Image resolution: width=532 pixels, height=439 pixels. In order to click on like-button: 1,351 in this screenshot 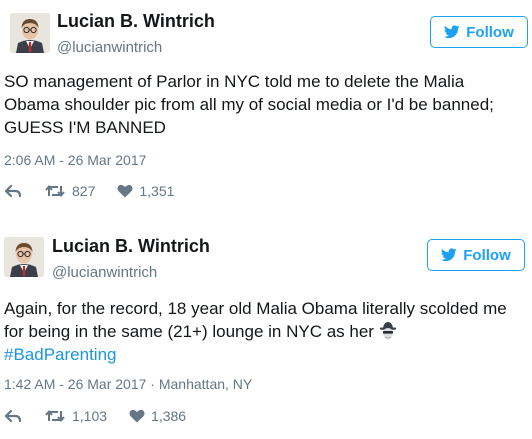, I will do `click(145, 191)`.